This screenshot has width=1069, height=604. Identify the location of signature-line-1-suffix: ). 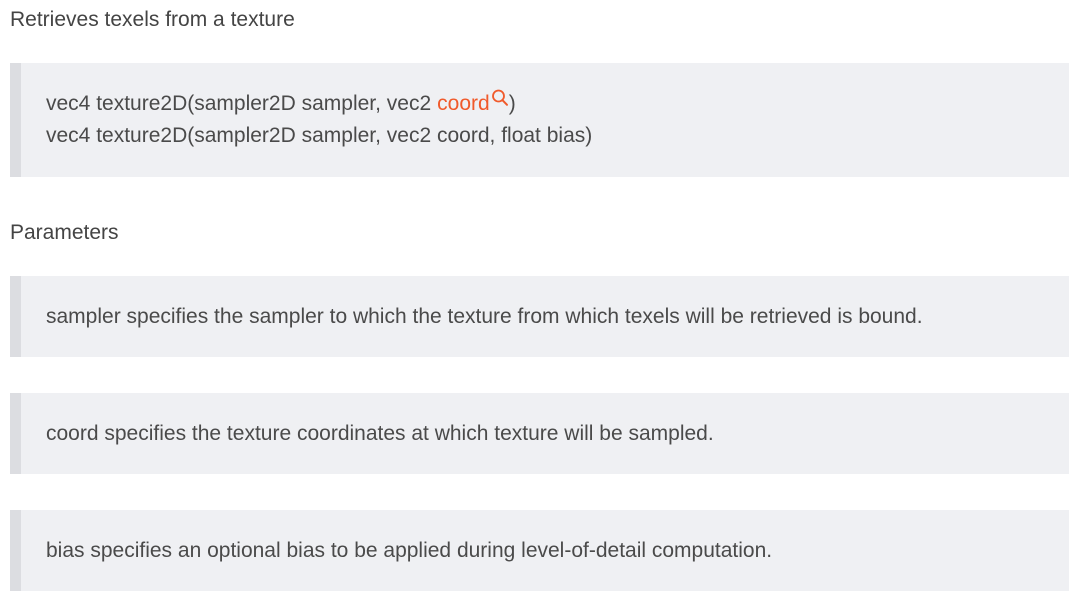
(512, 103).